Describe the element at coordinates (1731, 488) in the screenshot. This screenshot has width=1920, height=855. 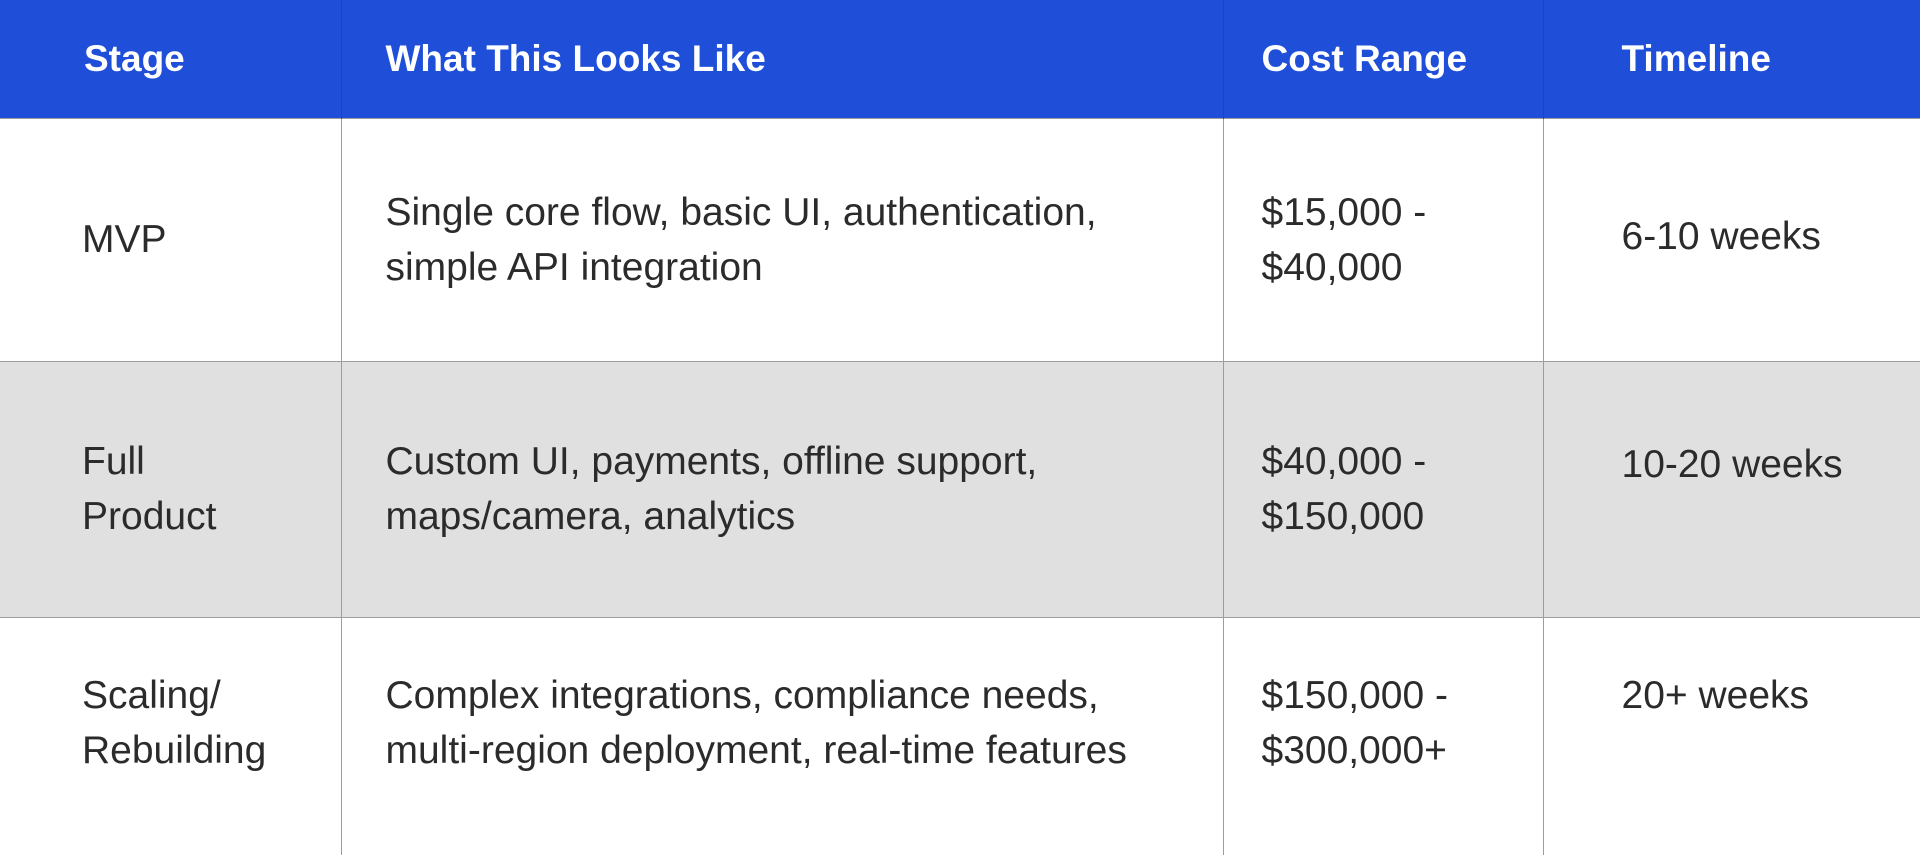
I see `timeline-cell: 10-20 weeks` at that location.